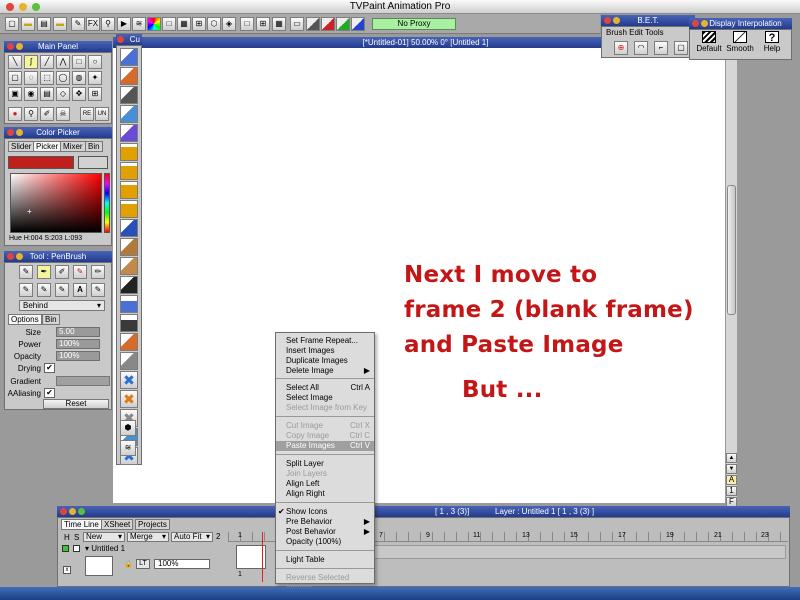 This screenshot has height=600, width=800. Describe the element at coordinates (129, 323) in the screenshot. I see `brush-preset-bottle-2-icon` at that location.